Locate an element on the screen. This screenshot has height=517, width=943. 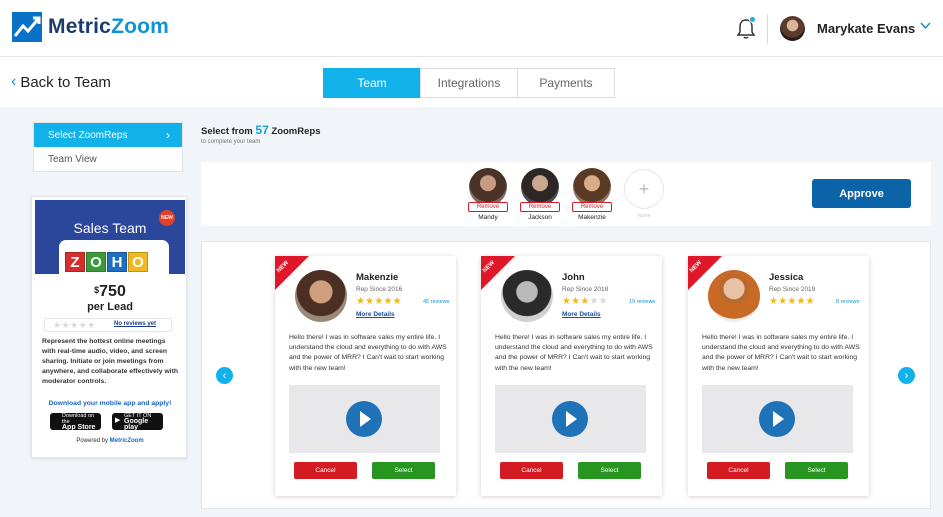
tab-team: Team is located at coordinates (372, 83).